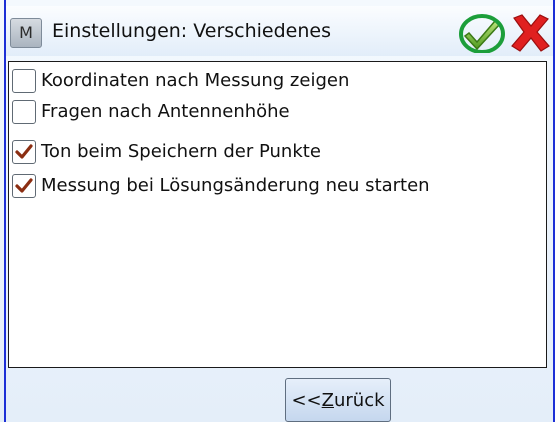  I want to click on option-koordinaten: Koordinaten nach Messung zeigen, so click(272, 81).